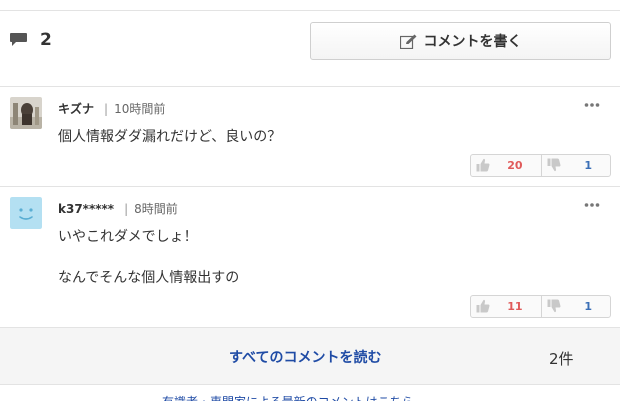 This screenshot has height=401, width=620. Describe the element at coordinates (506, 306) in the screenshot. I see `like-button: 11` at that location.